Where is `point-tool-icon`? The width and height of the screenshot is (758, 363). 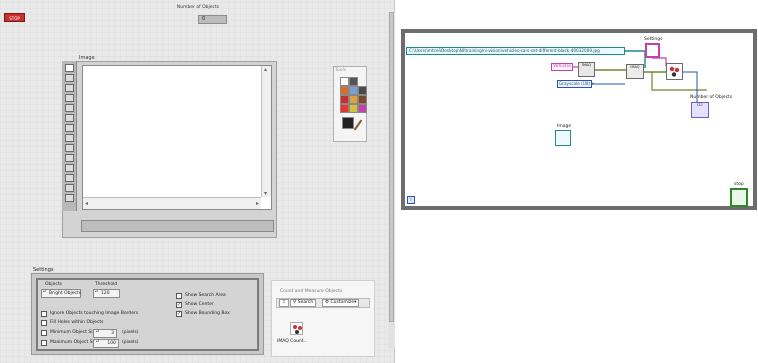
point-tool-icon is located at coordinates (69, 98).